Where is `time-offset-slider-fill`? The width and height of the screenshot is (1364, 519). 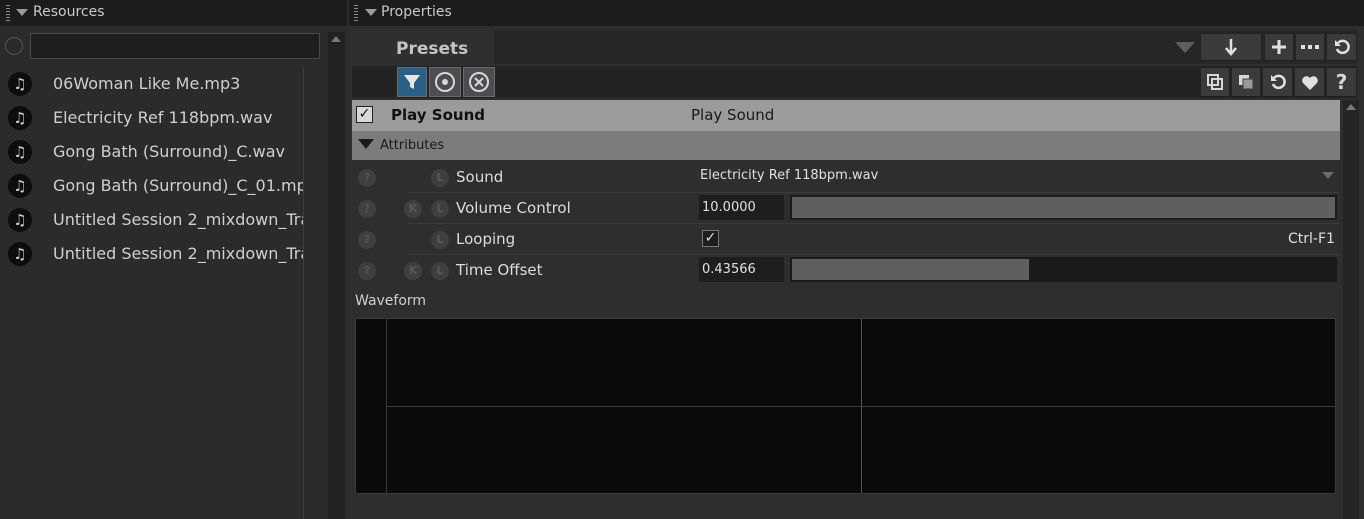 time-offset-slider-fill is located at coordinates (910, 269).